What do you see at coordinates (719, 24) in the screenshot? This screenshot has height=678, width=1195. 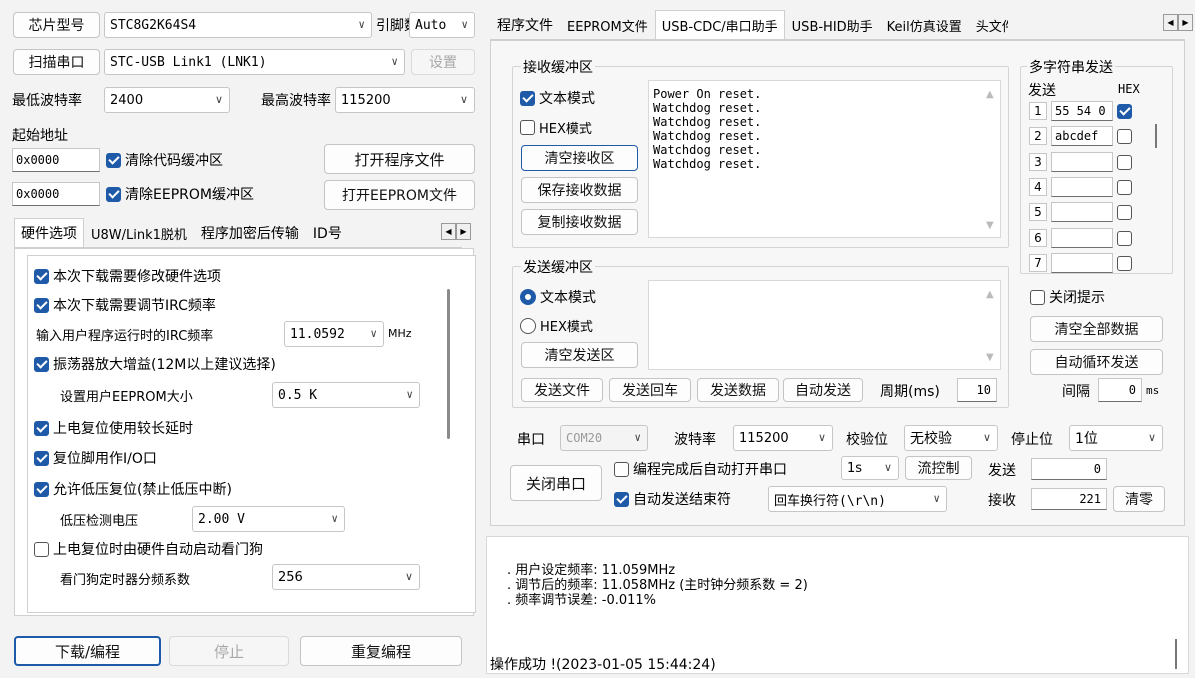 I see `tab-serial-assistant: USB-CDC/串口助手` at bounding box center [719, 24].